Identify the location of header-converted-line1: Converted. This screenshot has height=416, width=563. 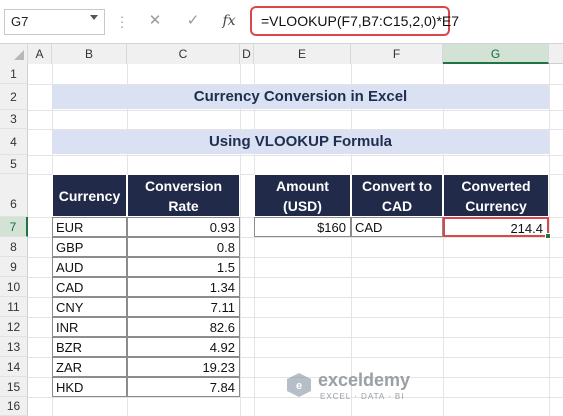
(496, 185).